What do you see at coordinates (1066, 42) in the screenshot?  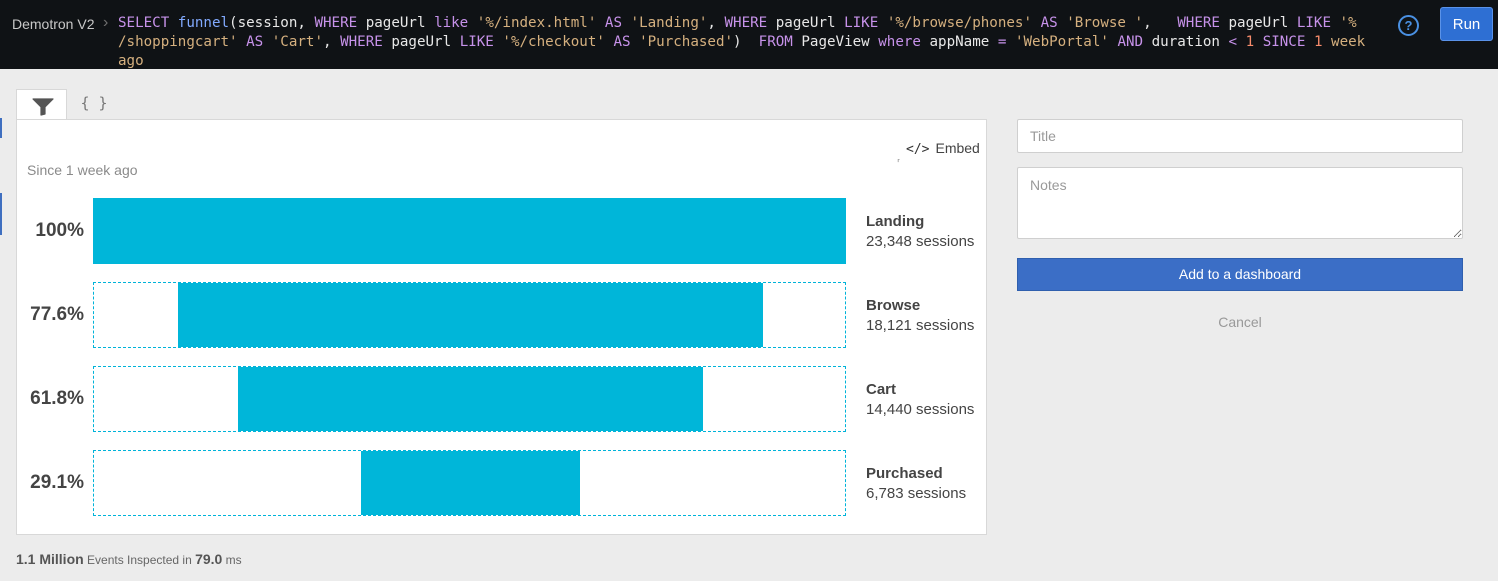 I see `query-token: 'WebPortal'` at bounding box center [1066, 42].